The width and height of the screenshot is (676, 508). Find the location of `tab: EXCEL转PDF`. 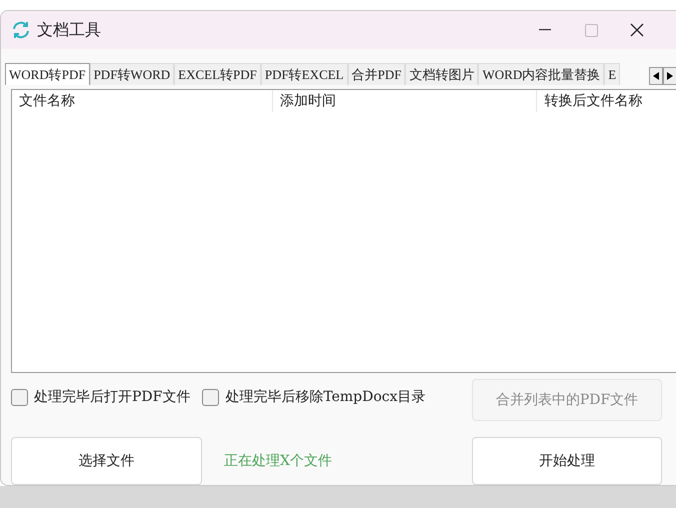

tab: EXCEL转PDF is located at coordinates (217, 74).